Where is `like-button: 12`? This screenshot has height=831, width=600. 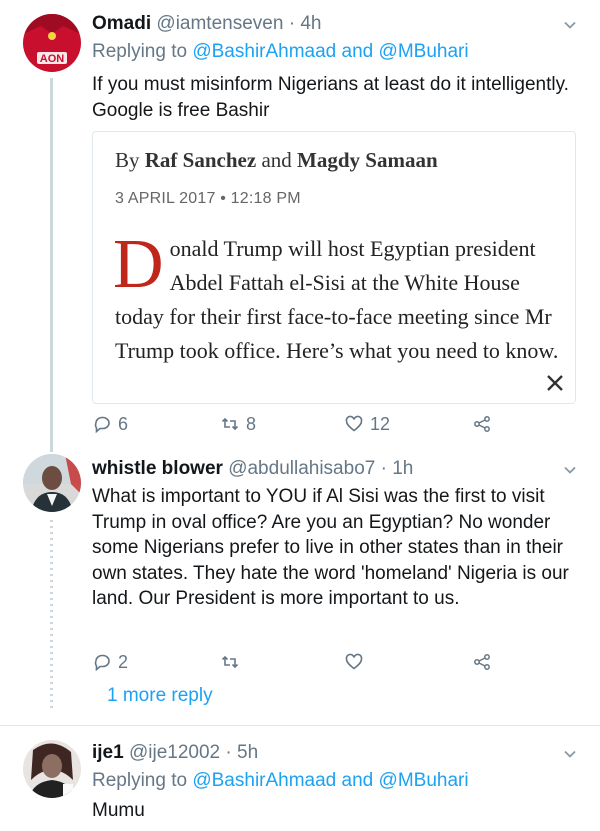
like-button: 12 is located at coordinates (367, 424).